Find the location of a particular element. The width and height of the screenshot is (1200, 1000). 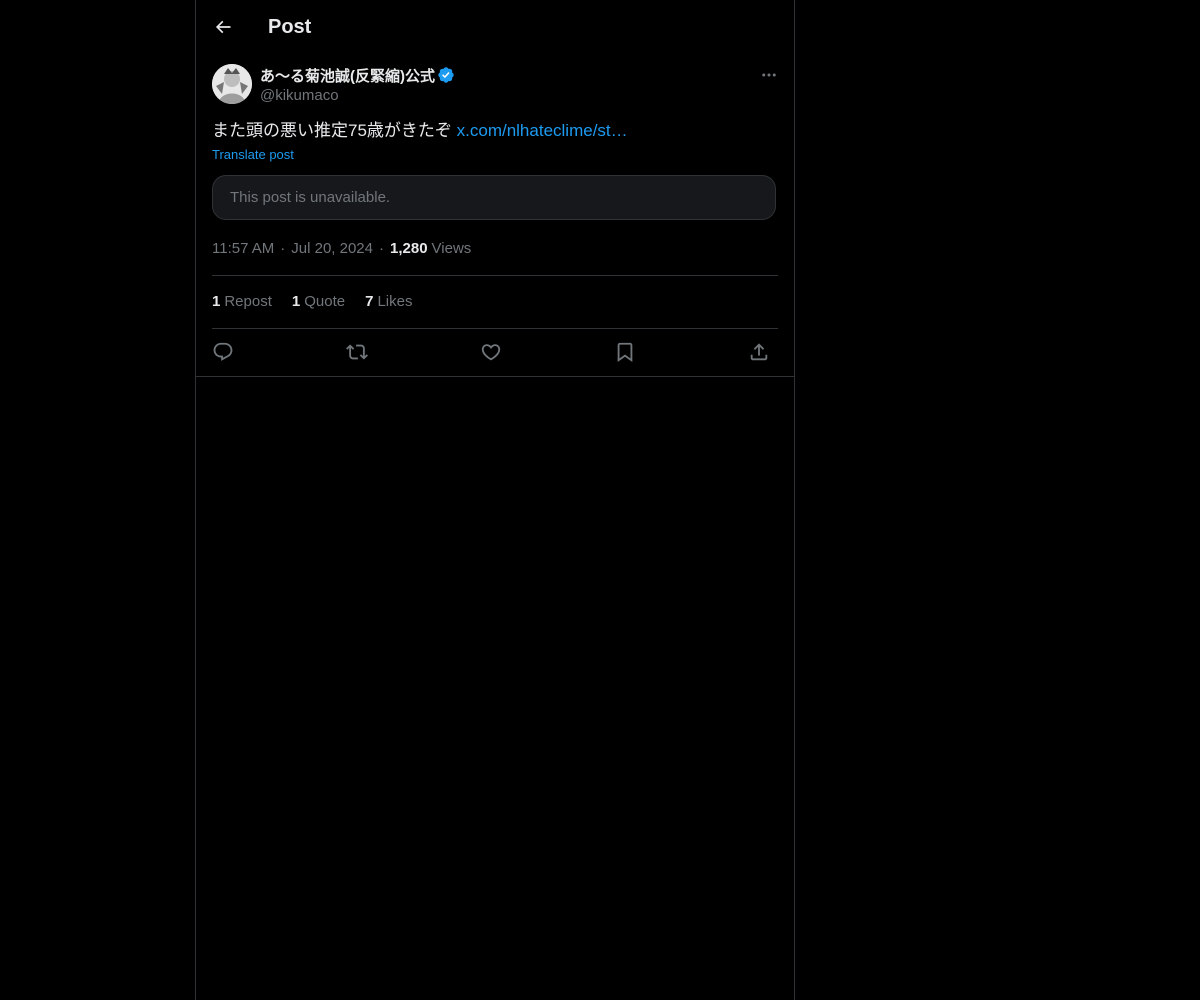

repost-button is located at coordinates (357, 352).